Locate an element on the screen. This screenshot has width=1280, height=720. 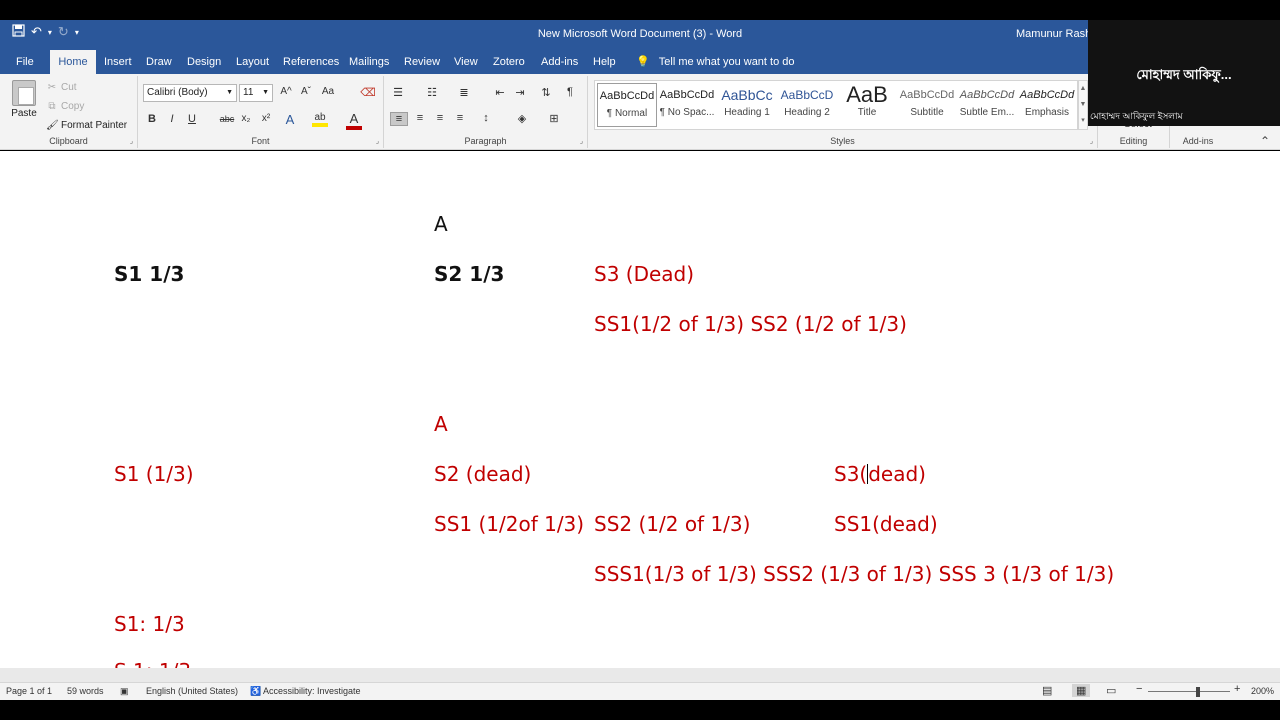
proofing-icon: ▣ is located at coordinates (124, 691).